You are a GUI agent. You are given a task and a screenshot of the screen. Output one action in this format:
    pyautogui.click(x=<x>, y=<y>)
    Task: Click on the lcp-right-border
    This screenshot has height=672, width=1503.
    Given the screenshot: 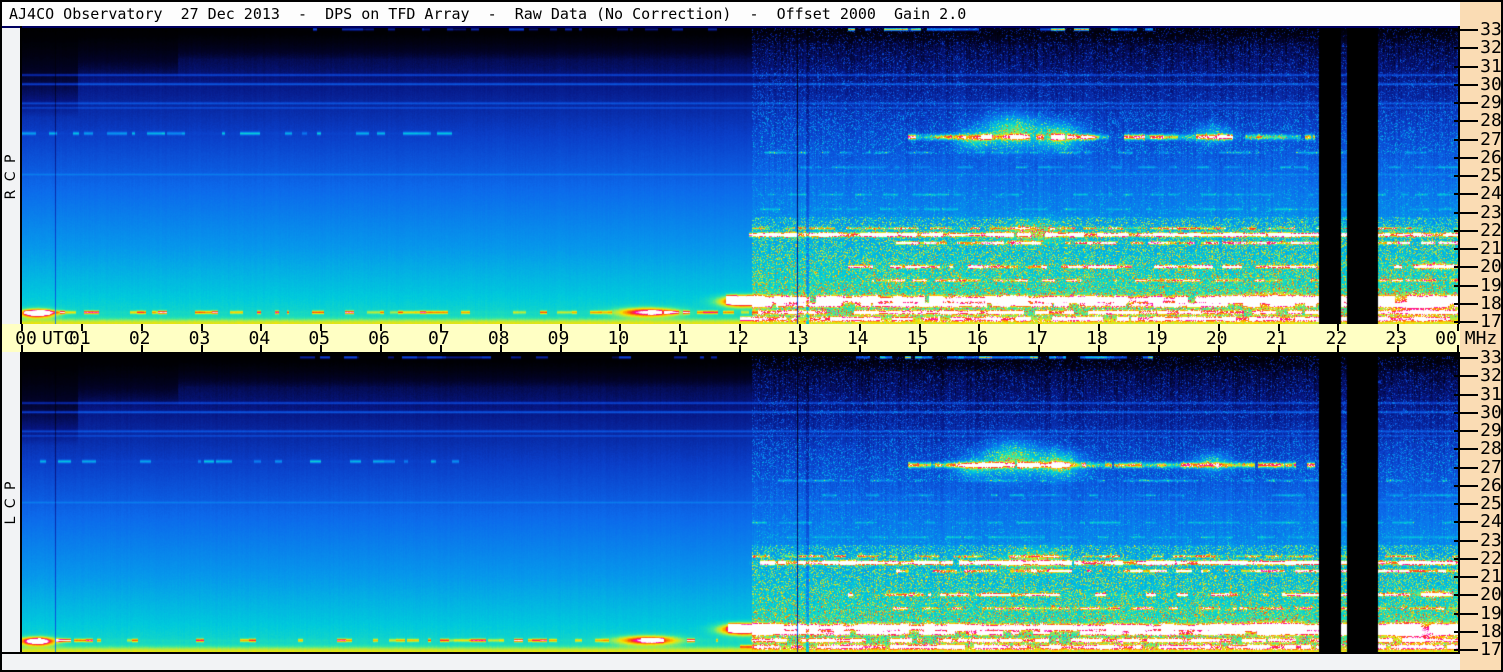 What is the action you would take?
    pyautogui.click(x=1459, y=503)
    